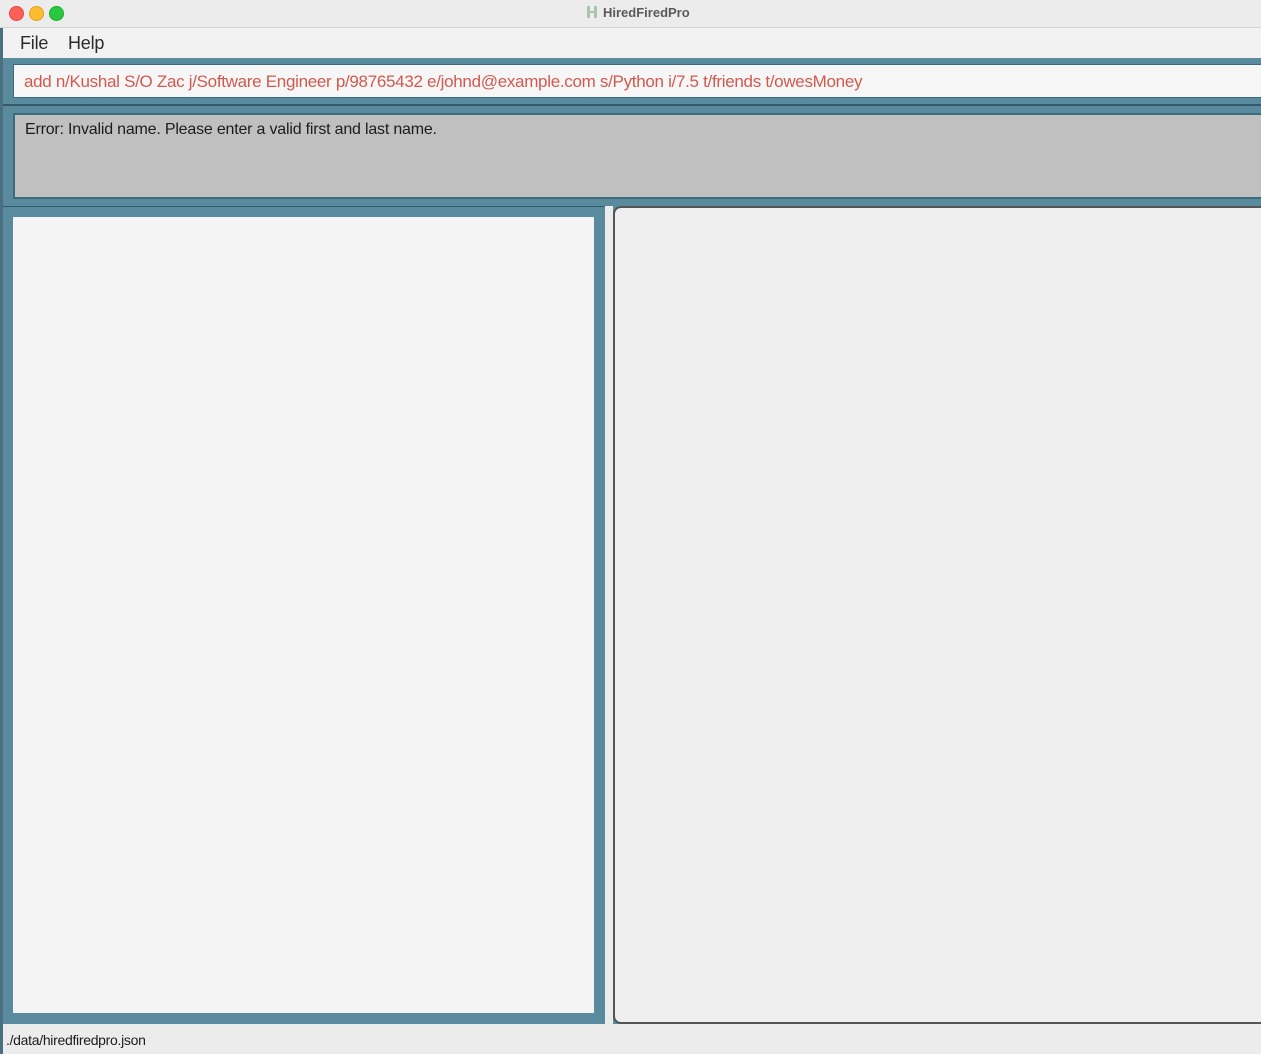  Describe the element at coordinates (16, 13) in the screenshot. I see `close-window-button` at that location.